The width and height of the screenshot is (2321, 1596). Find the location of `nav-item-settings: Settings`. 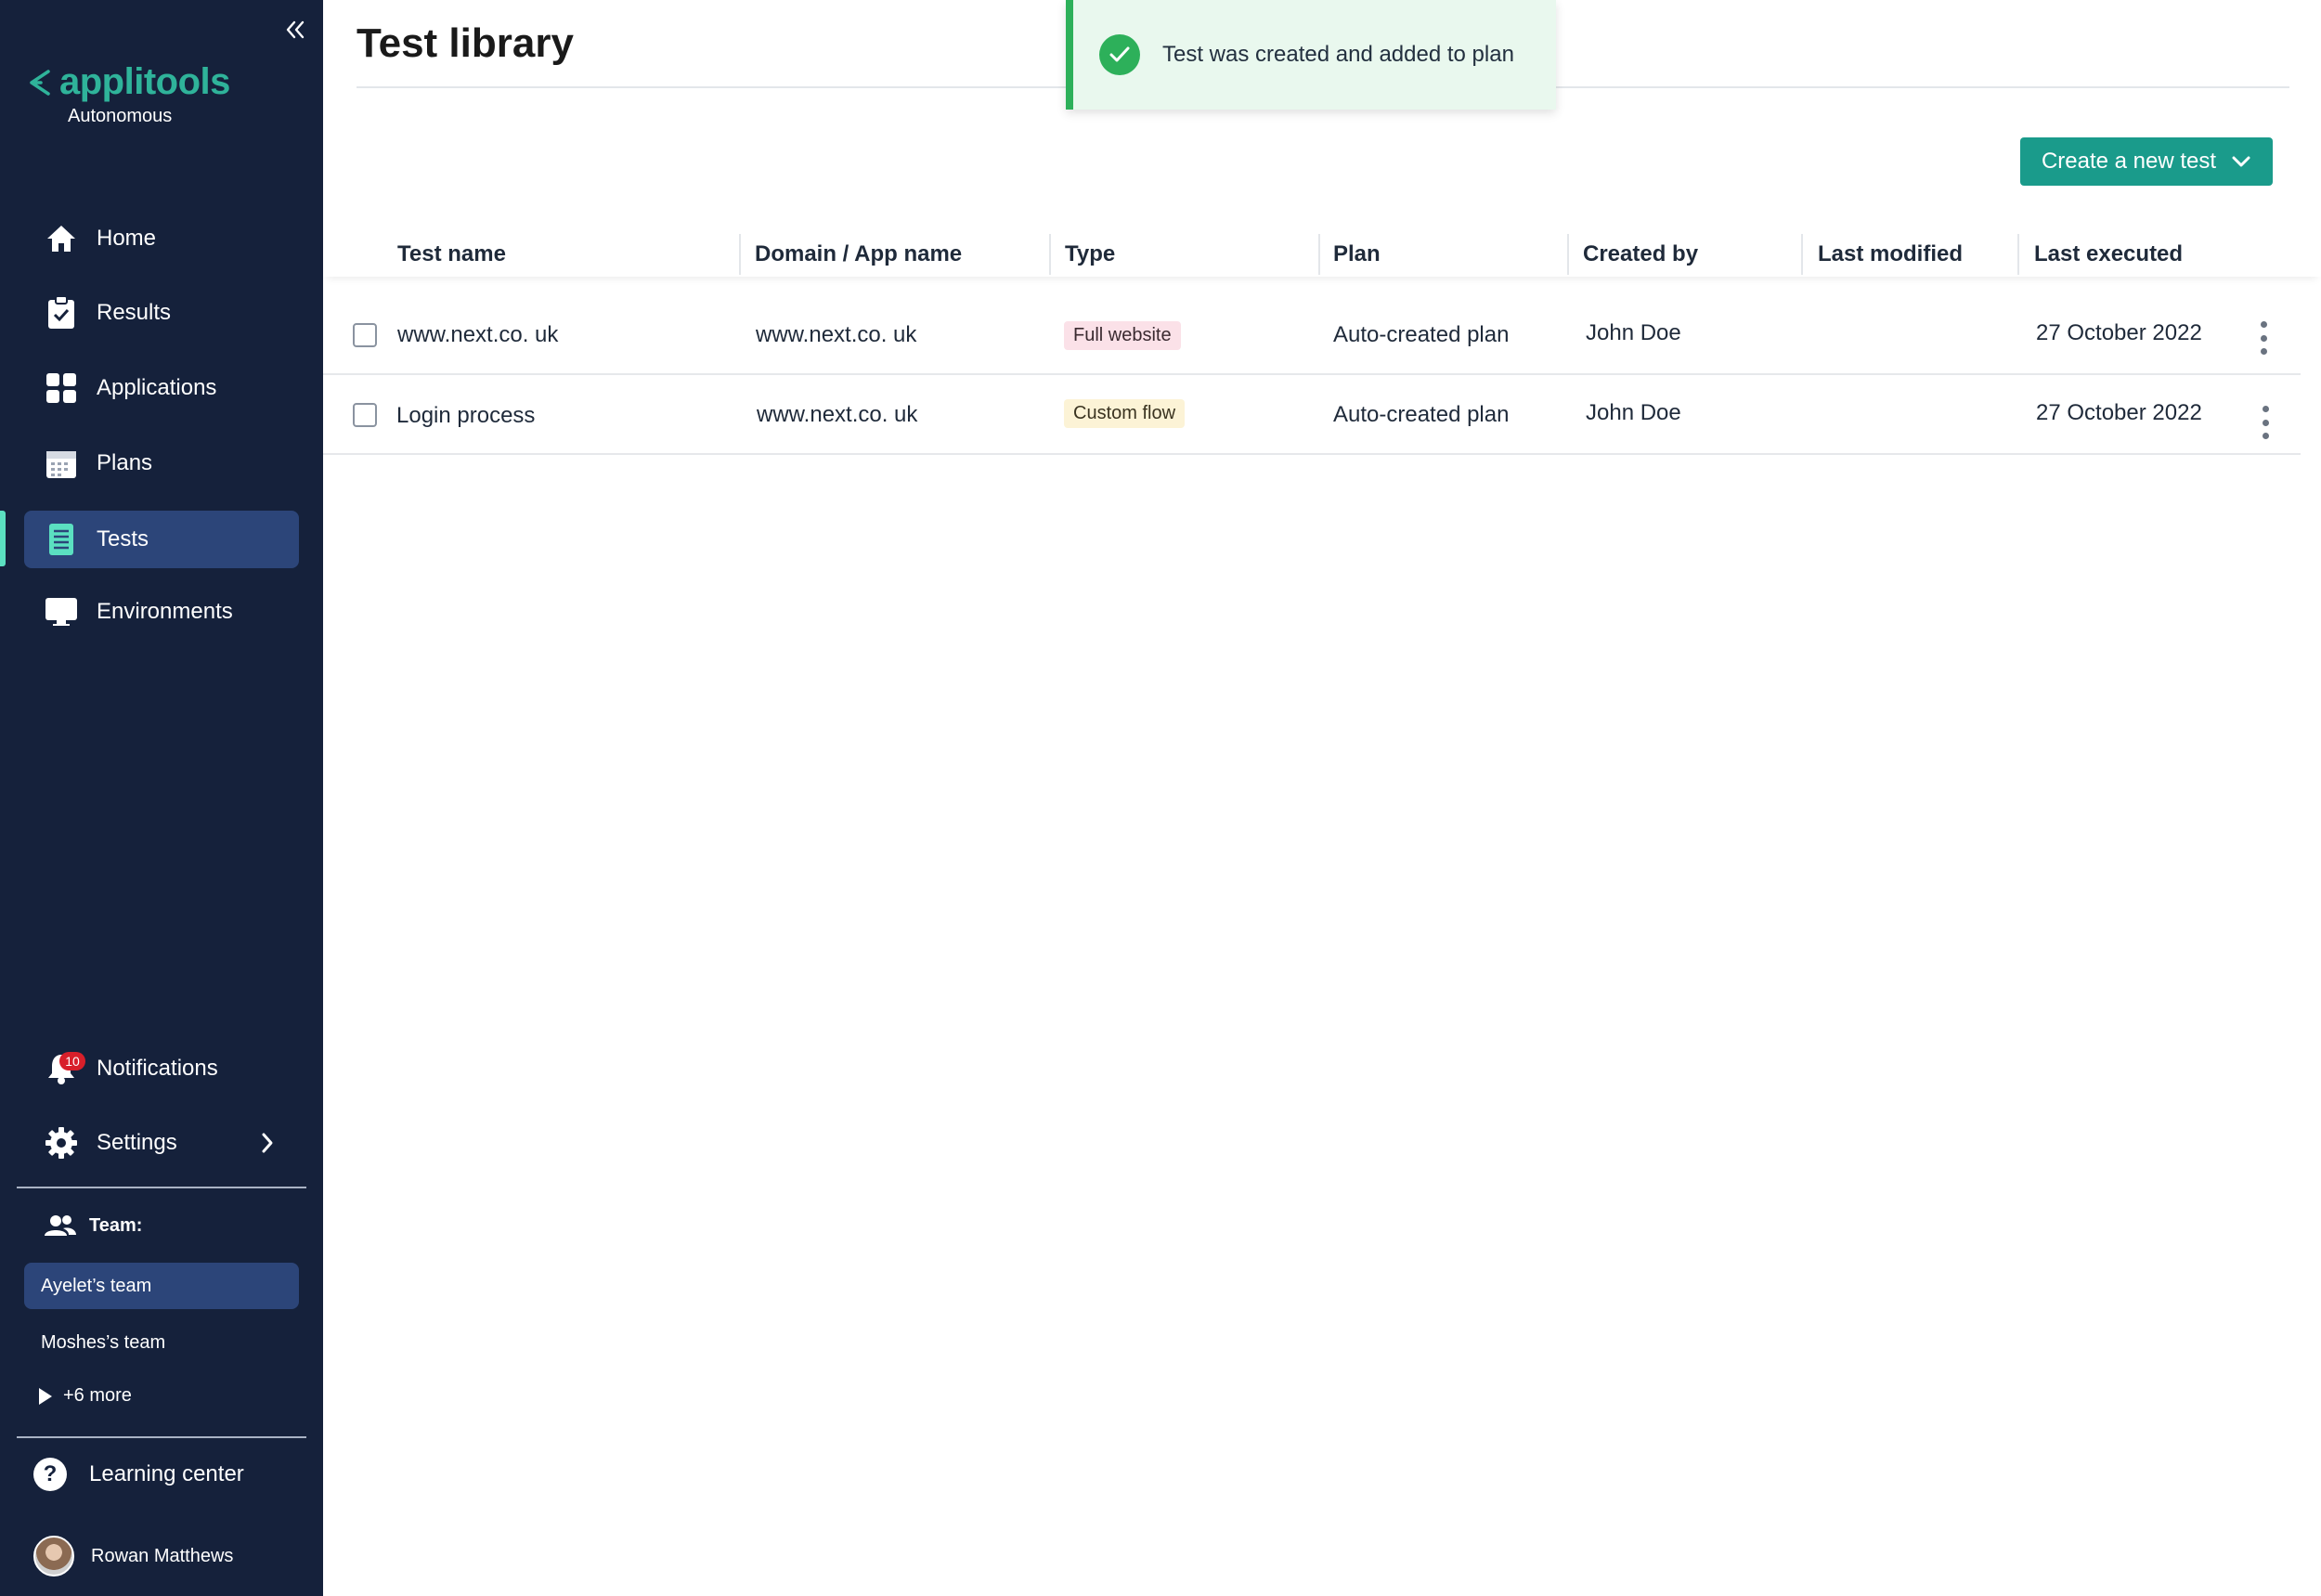

nav-item-settings: Settings is located at coordinates (161, 1143).